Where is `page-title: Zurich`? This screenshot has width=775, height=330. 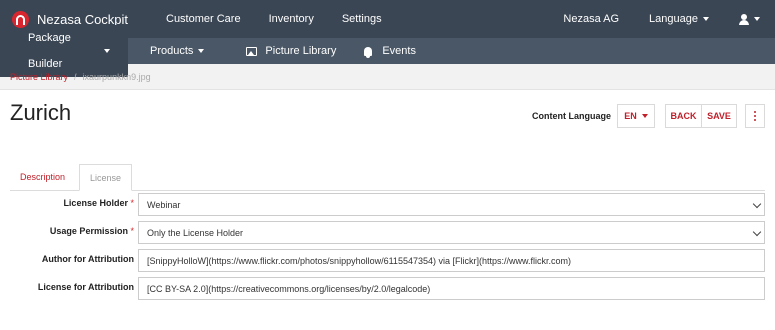 page-title: Zurich is located at coordinates (41, 112).